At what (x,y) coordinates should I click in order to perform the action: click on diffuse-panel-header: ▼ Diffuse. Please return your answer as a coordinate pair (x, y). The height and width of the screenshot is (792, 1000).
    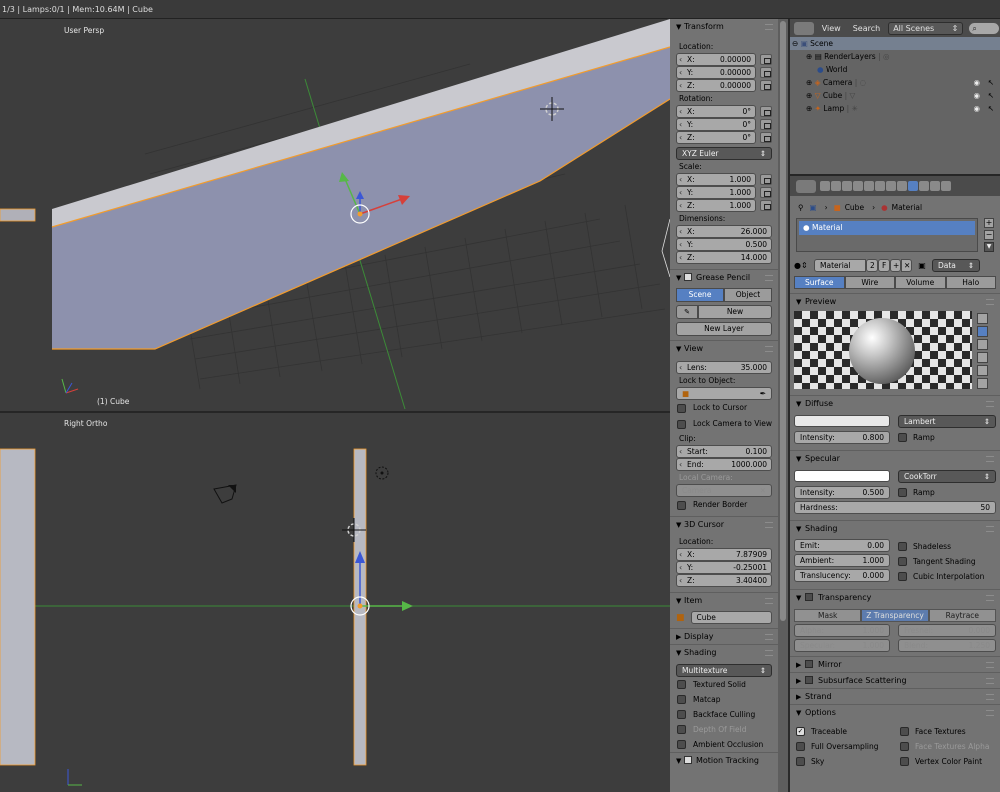
    Looking at the image, I should click on (895, 403).